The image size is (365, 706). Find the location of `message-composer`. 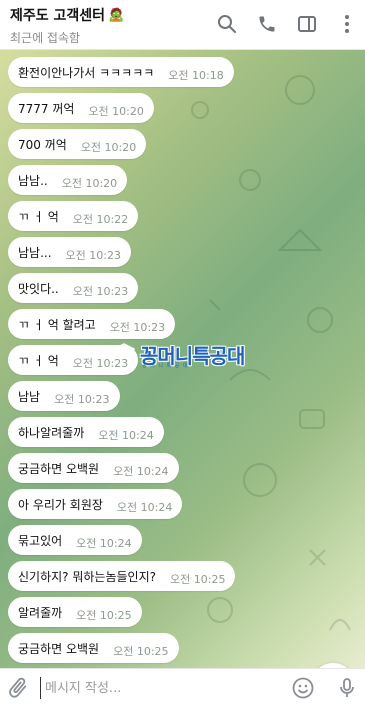

message-composer is located at coordinates (182, 687).